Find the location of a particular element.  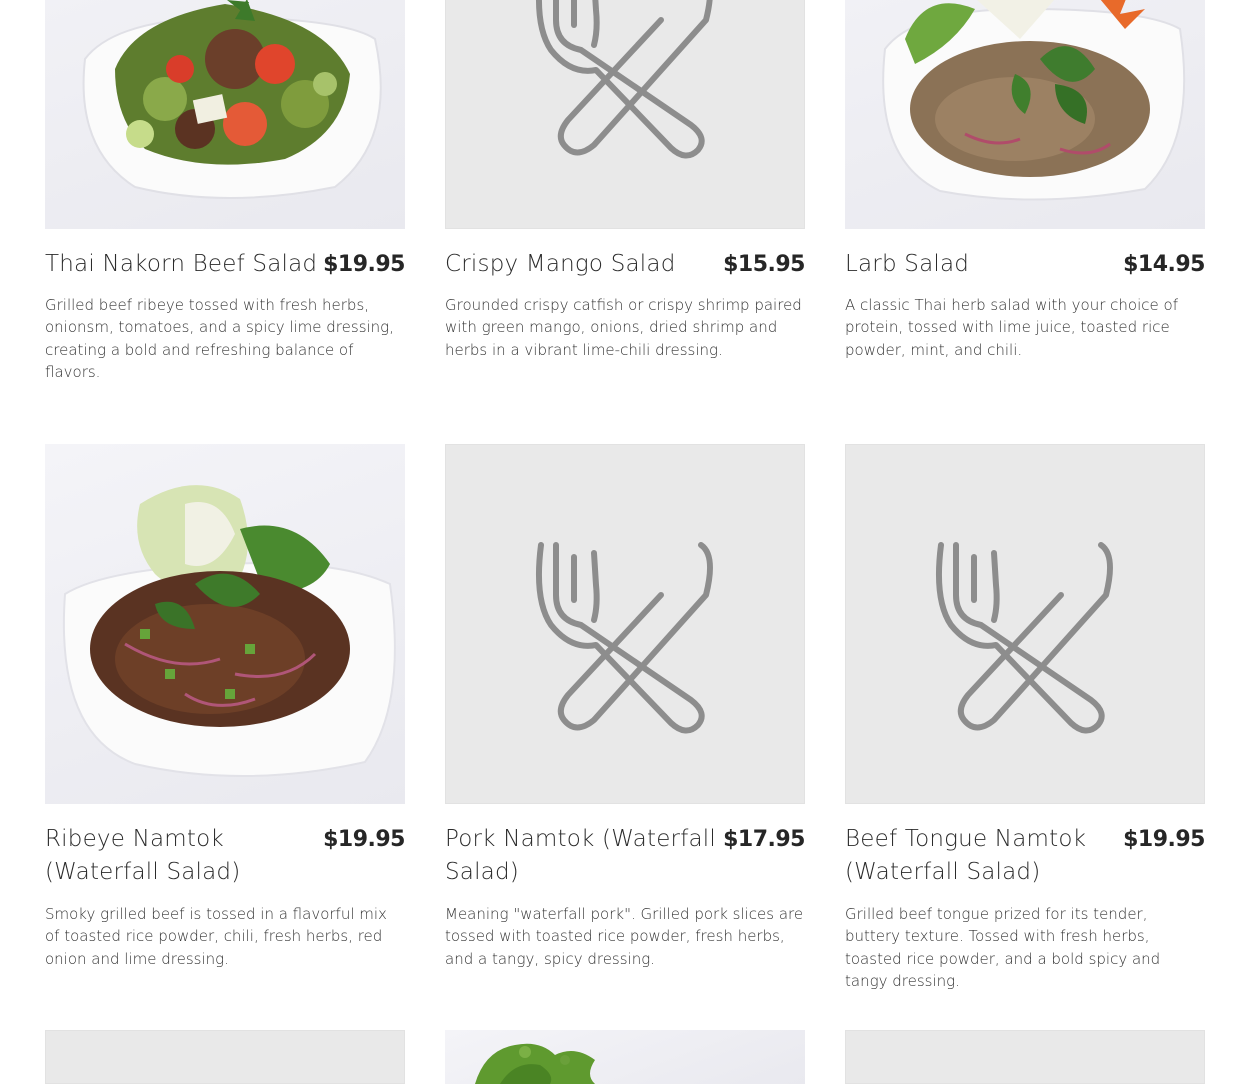

larb-salad-photo is located at coordinates (1034, 100).